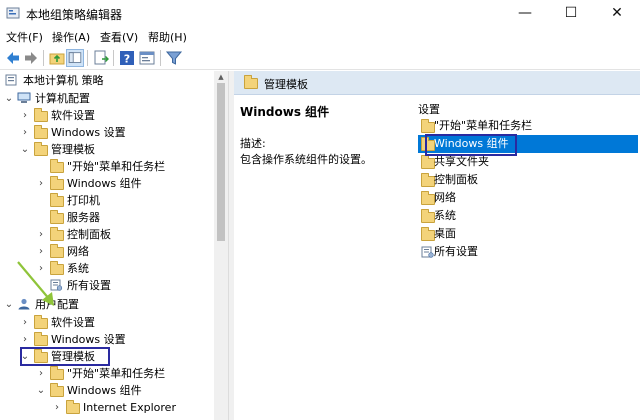 This screenshot has height=420, width=640. What do you see at coordinates (221, 77) in the screenshot?
I see `scroll-up-icon: ▲` at bounding box center [221, 77].